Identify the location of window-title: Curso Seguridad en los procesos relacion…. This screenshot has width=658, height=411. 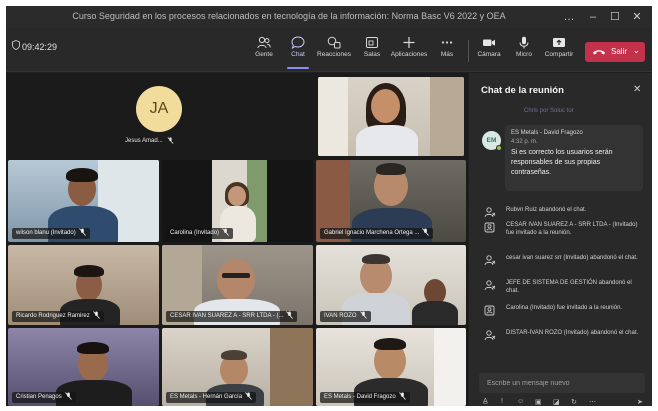
(289, 16).